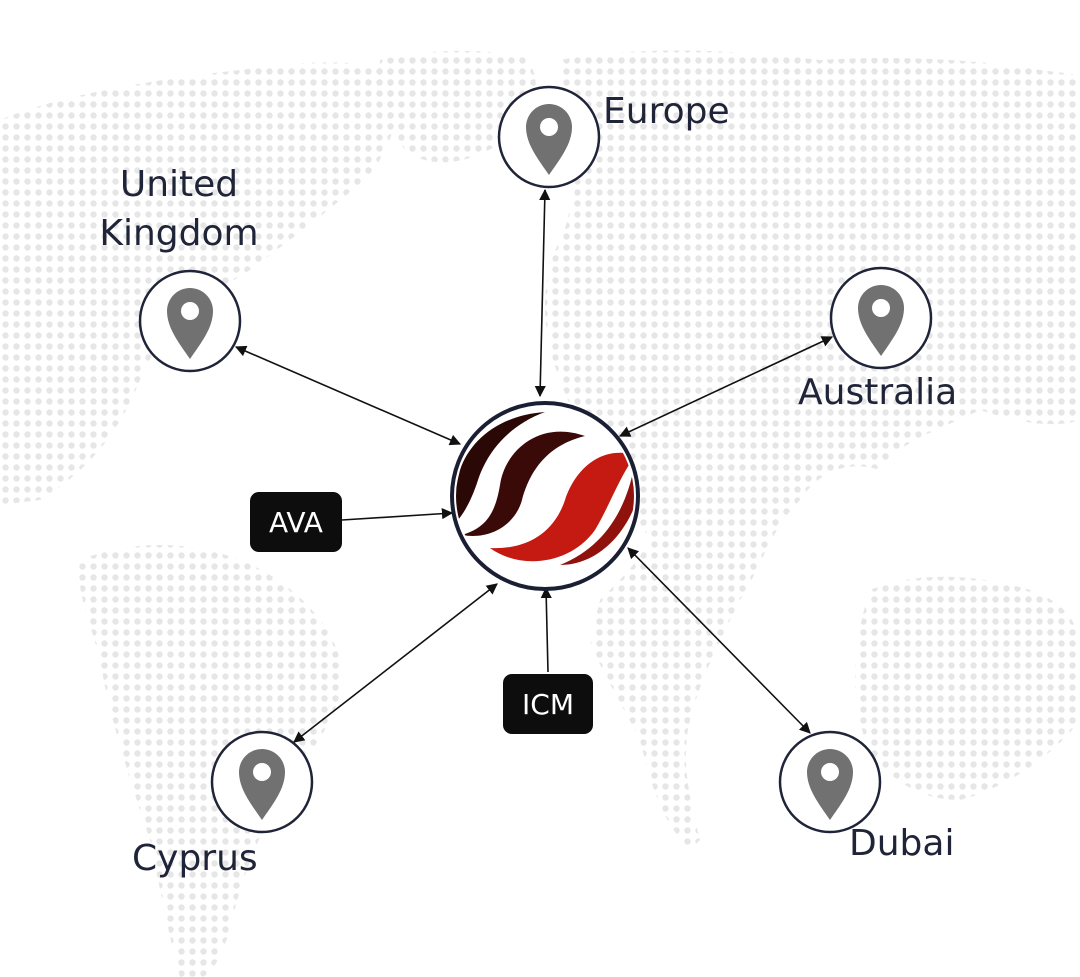  Describe the element at coordinates (542, 293) in the screenshot. I see `connector-europe` at that location.